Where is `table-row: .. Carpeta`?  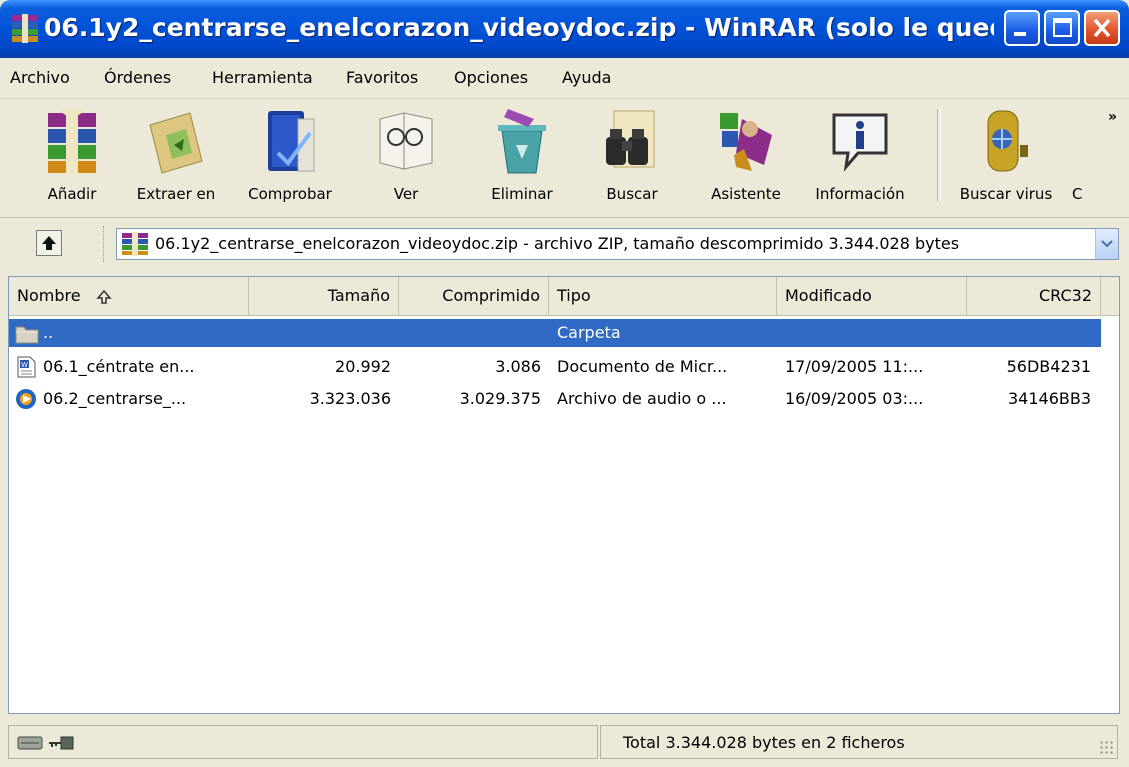
table-row: .. Carpeta is located at coordinates (555, 333).